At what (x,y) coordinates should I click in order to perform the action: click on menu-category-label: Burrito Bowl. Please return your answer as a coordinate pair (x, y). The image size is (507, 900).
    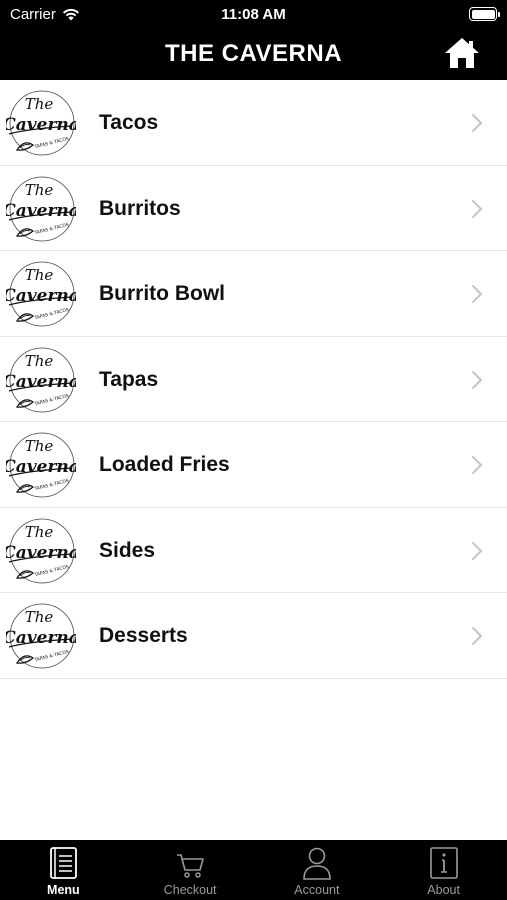
    Looking at the image, I should click on (162, 293).